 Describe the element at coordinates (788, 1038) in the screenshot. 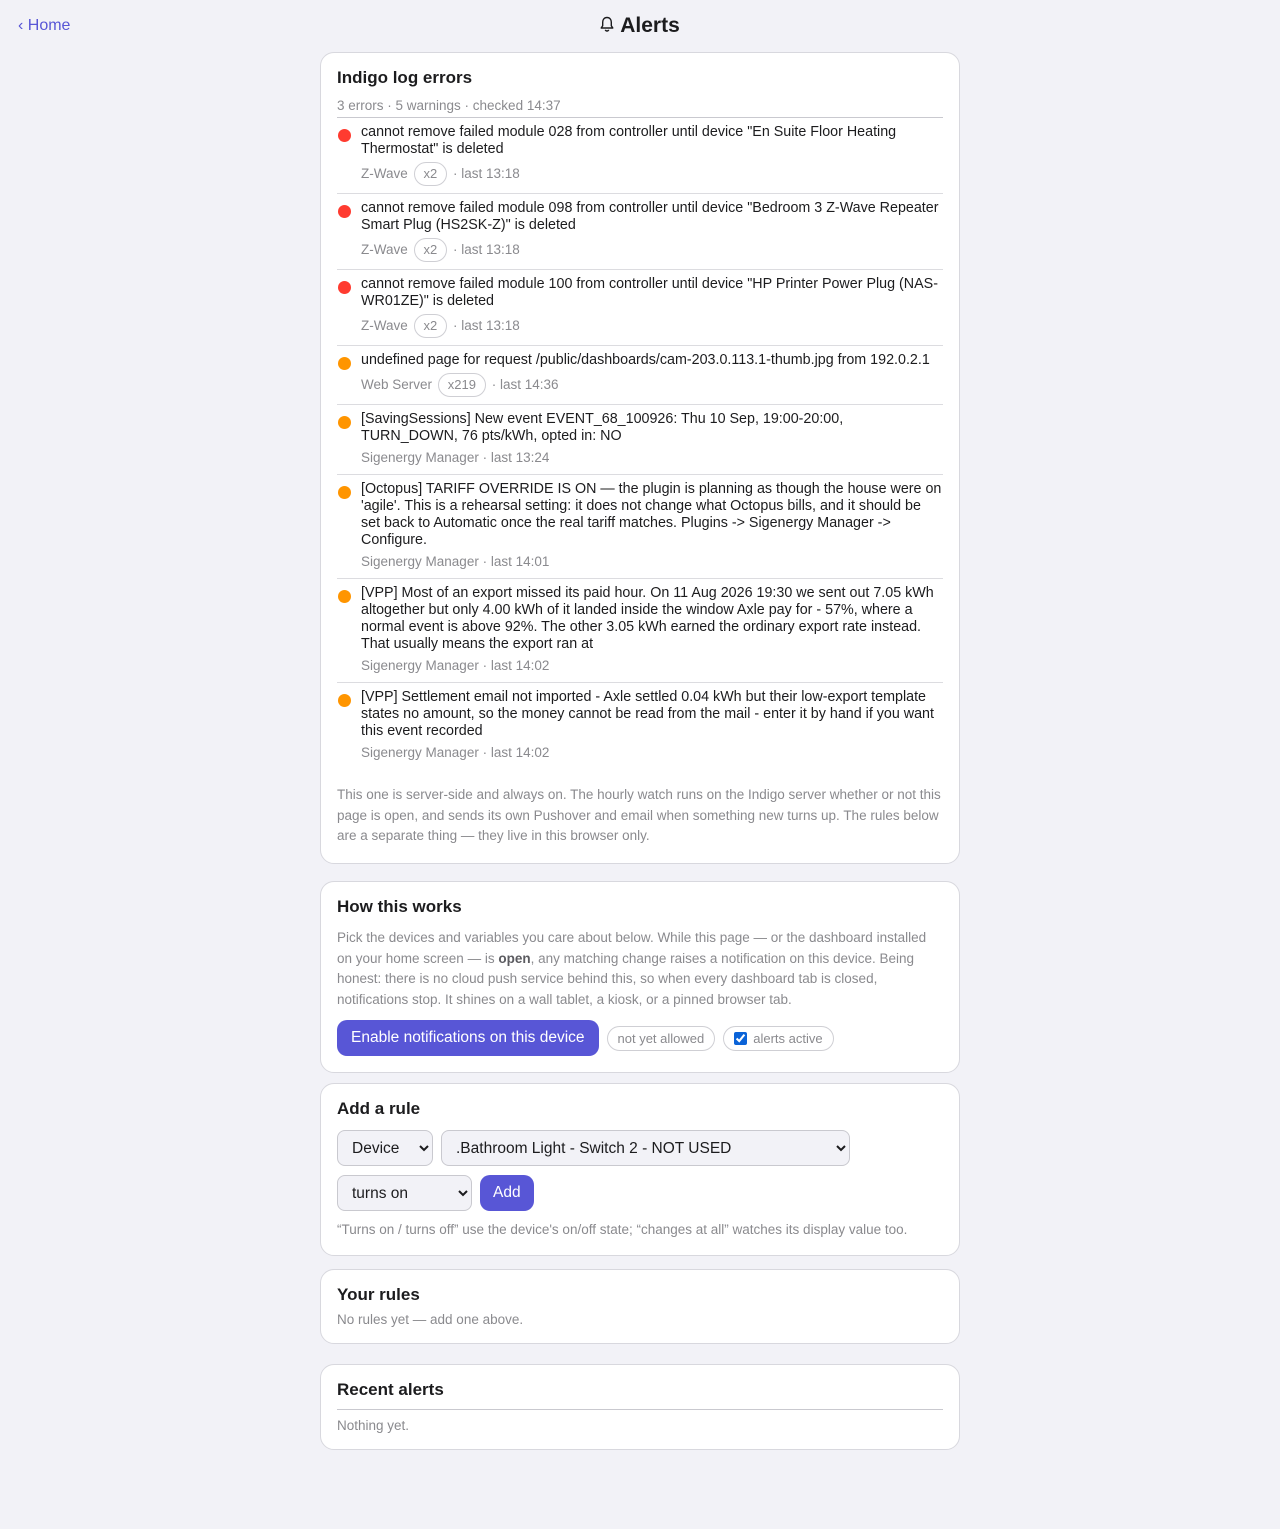

I see `alerts-active-label: alerts active` at that location.